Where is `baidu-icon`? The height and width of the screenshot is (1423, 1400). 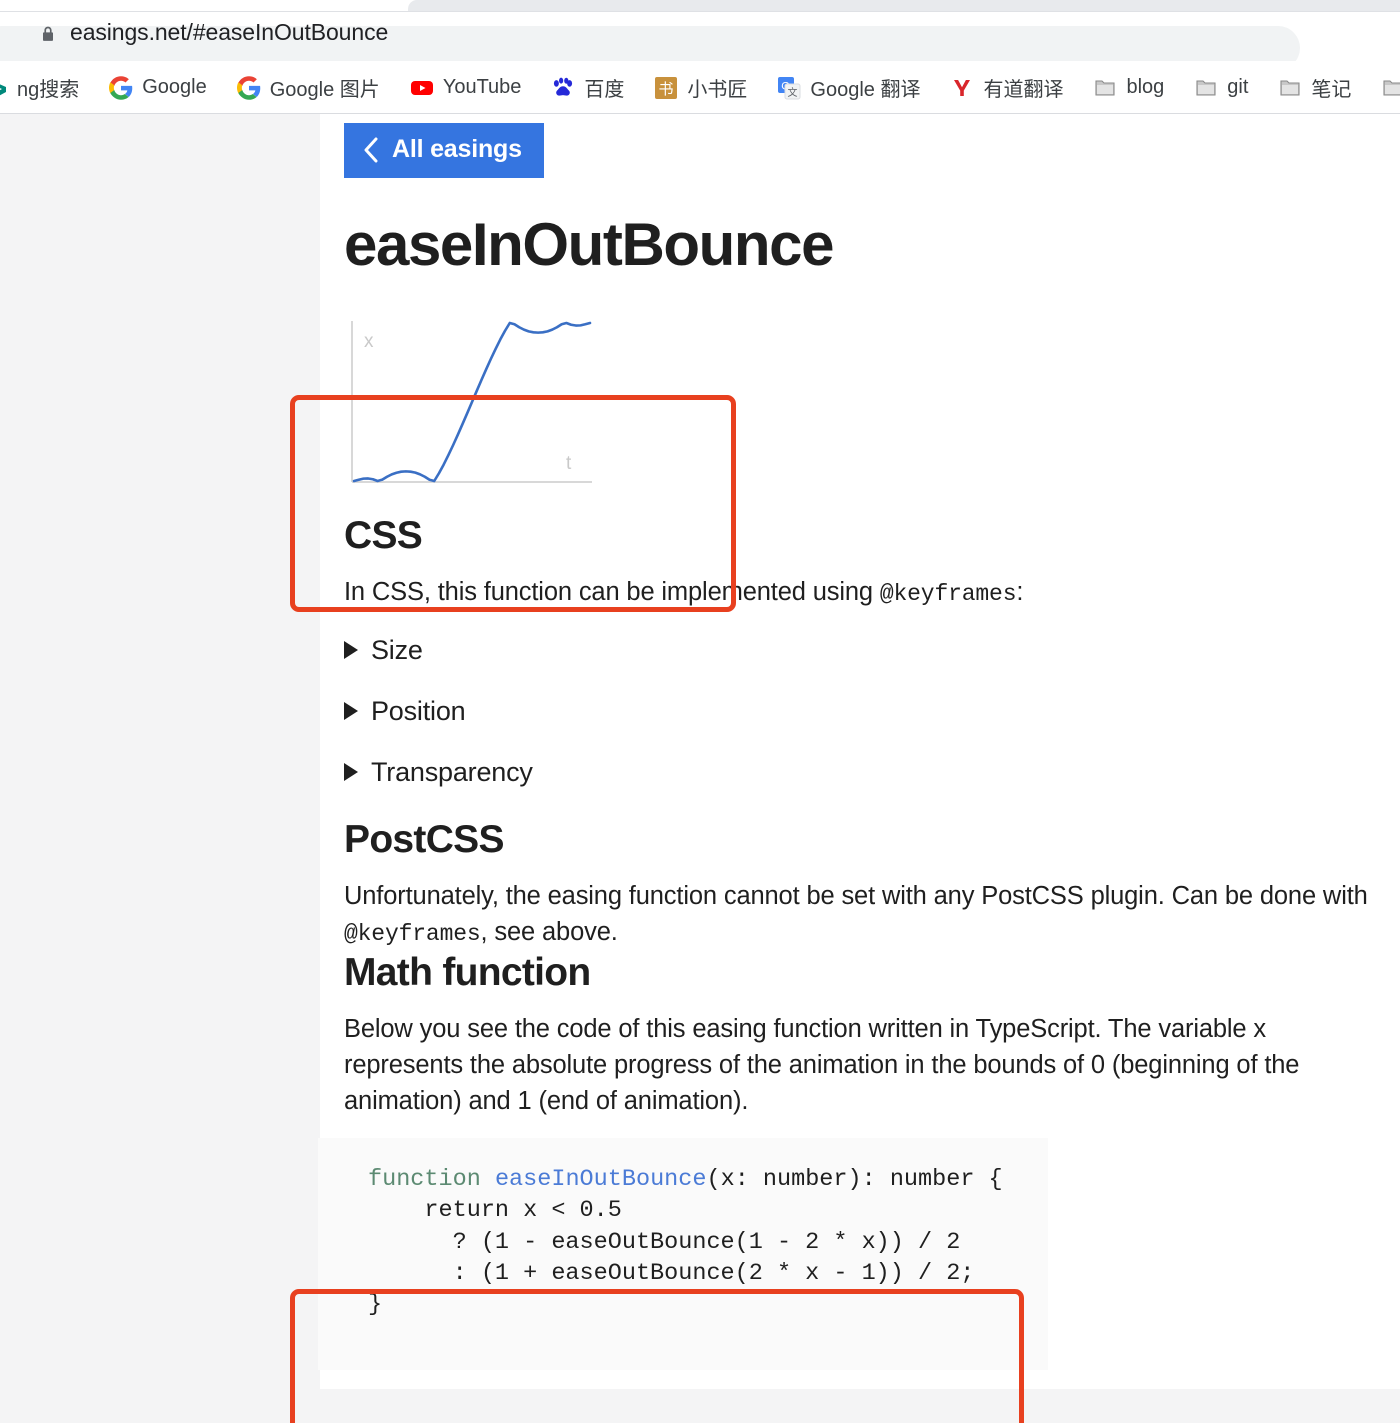 baidu-icon is located at coordinates (563, 86).